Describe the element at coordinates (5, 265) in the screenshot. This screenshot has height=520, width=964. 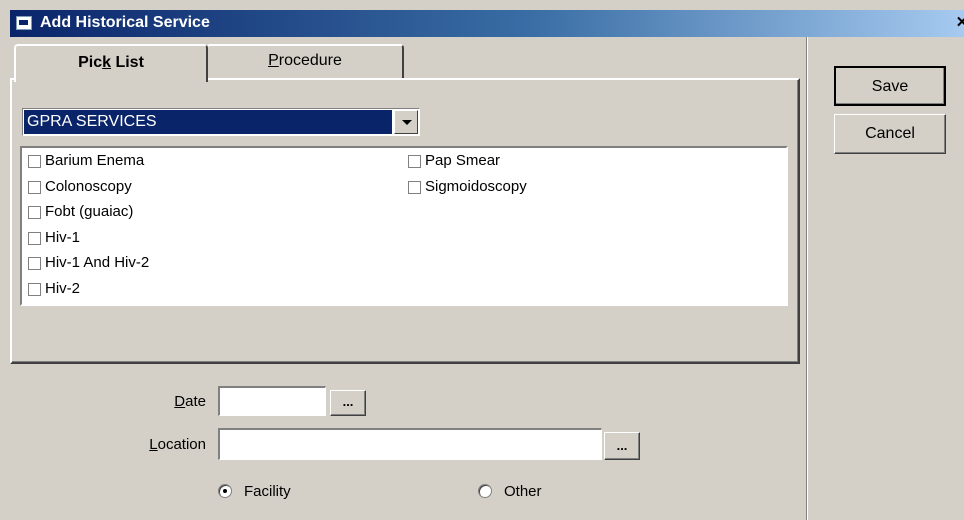
I see `window-edge` at that location.